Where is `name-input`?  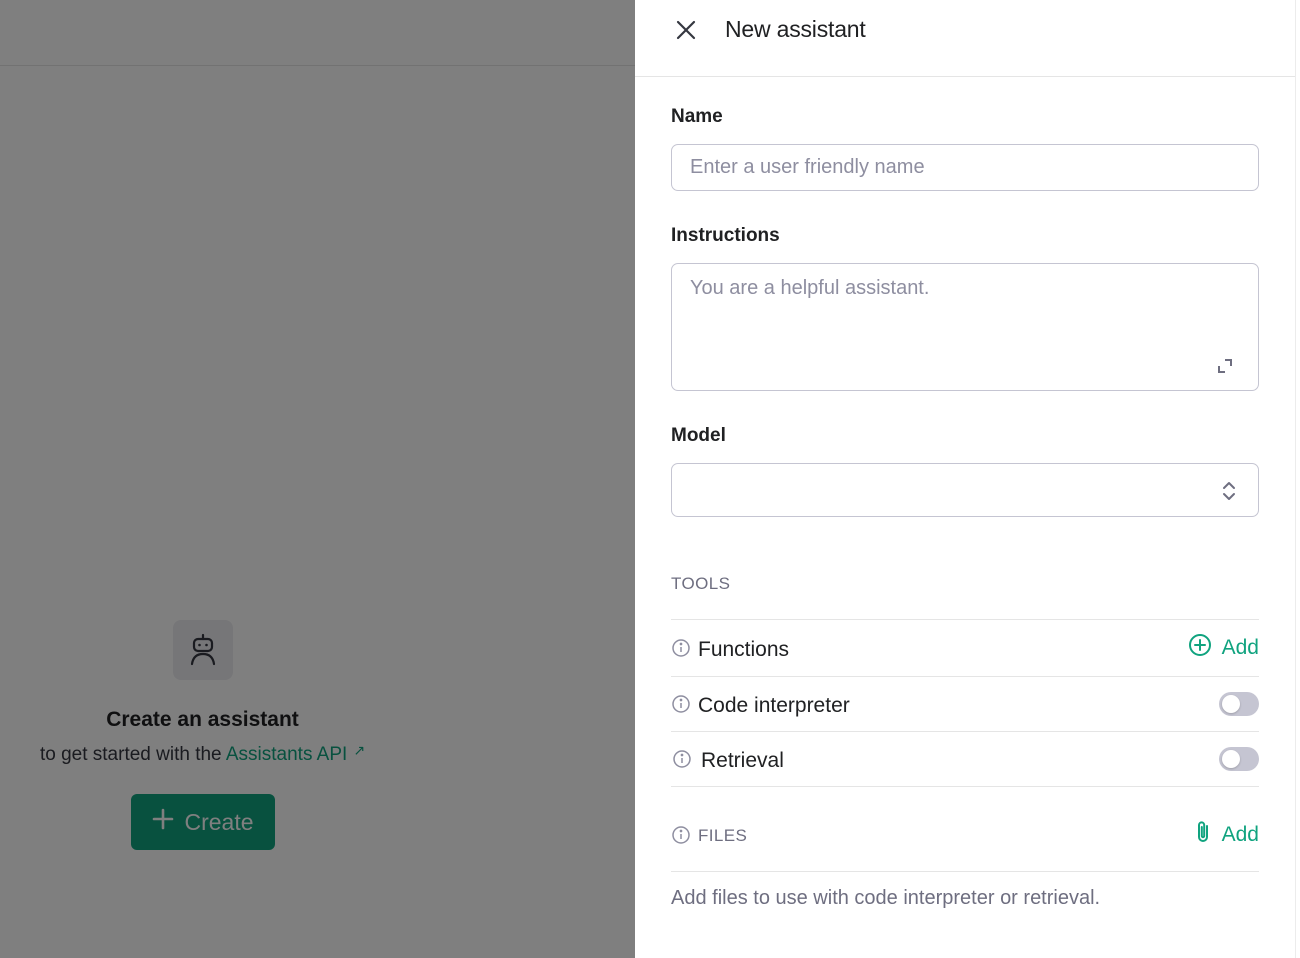
name-input is located at coordinates (965, 167).